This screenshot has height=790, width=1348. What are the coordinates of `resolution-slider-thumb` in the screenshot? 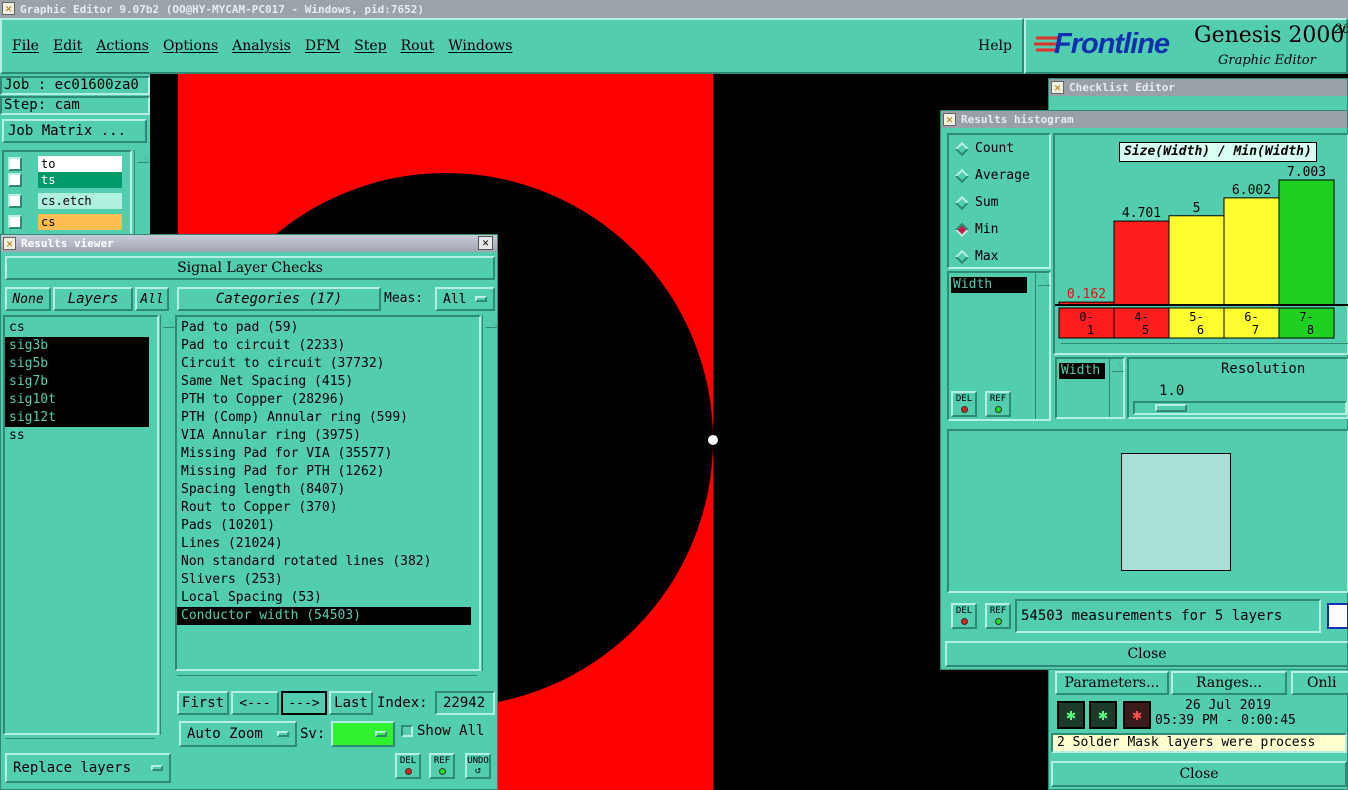 It's located at (1171, 408).